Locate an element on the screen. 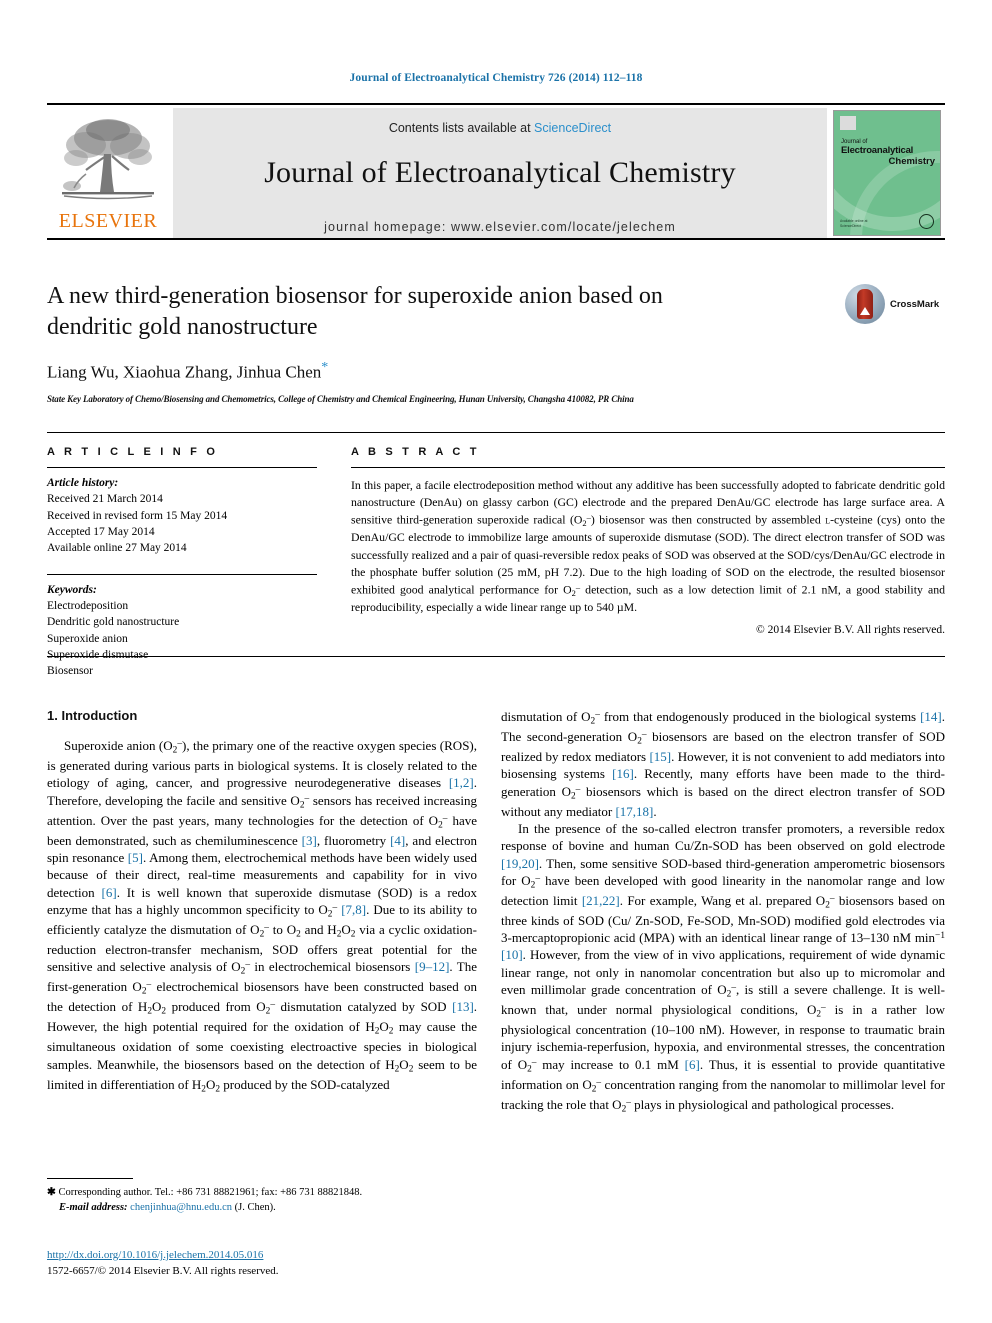 Image resolution: width=992 pixels, height=1323 pixels. citation-link: [15] is located at coordinates (660, 756).